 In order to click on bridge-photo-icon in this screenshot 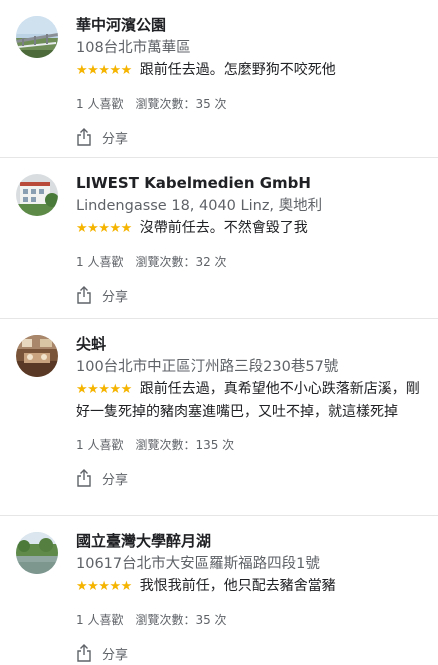, I will do `click(37, 37)`.